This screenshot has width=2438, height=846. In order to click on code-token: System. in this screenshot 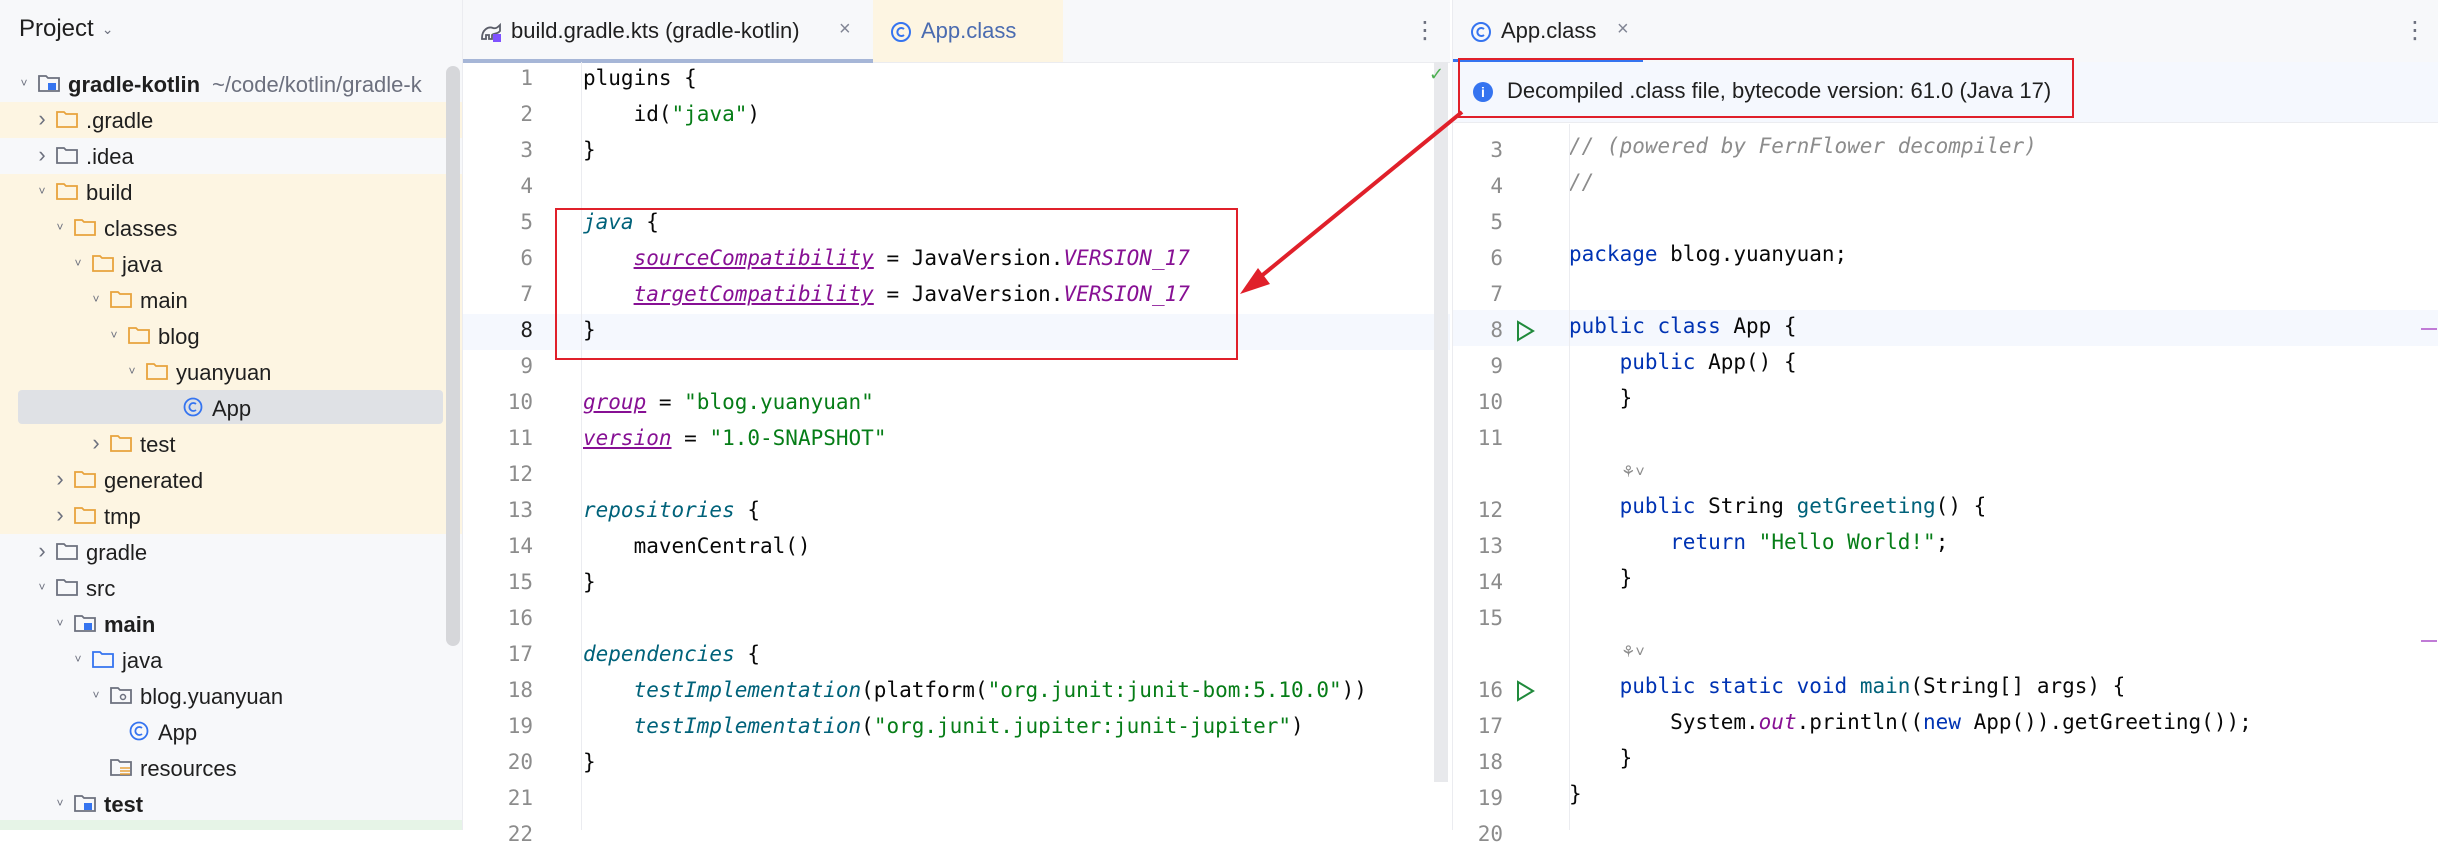, I will do `click(1664, 722)`.